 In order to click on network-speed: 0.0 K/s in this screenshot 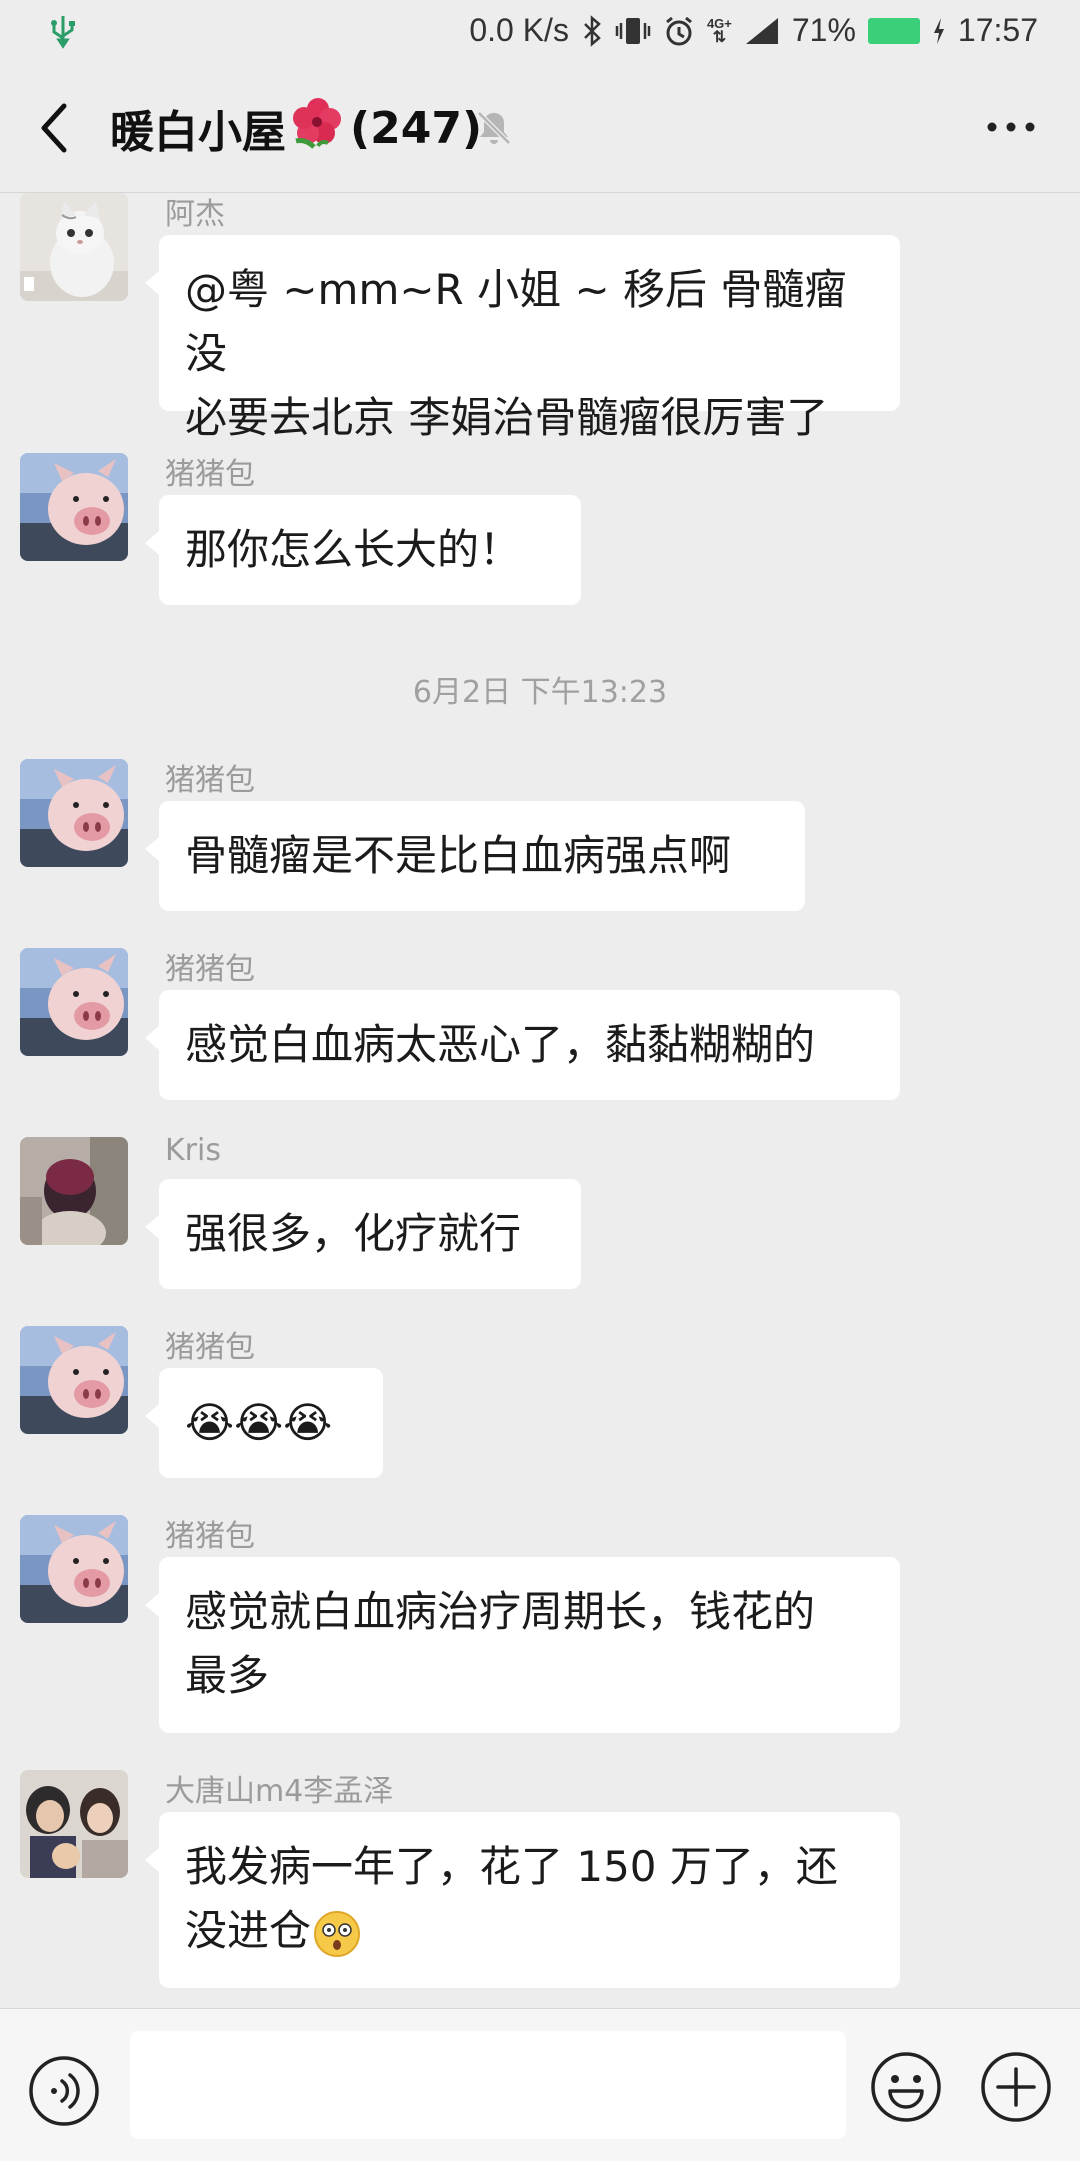, I will do `click(519, 30)`.